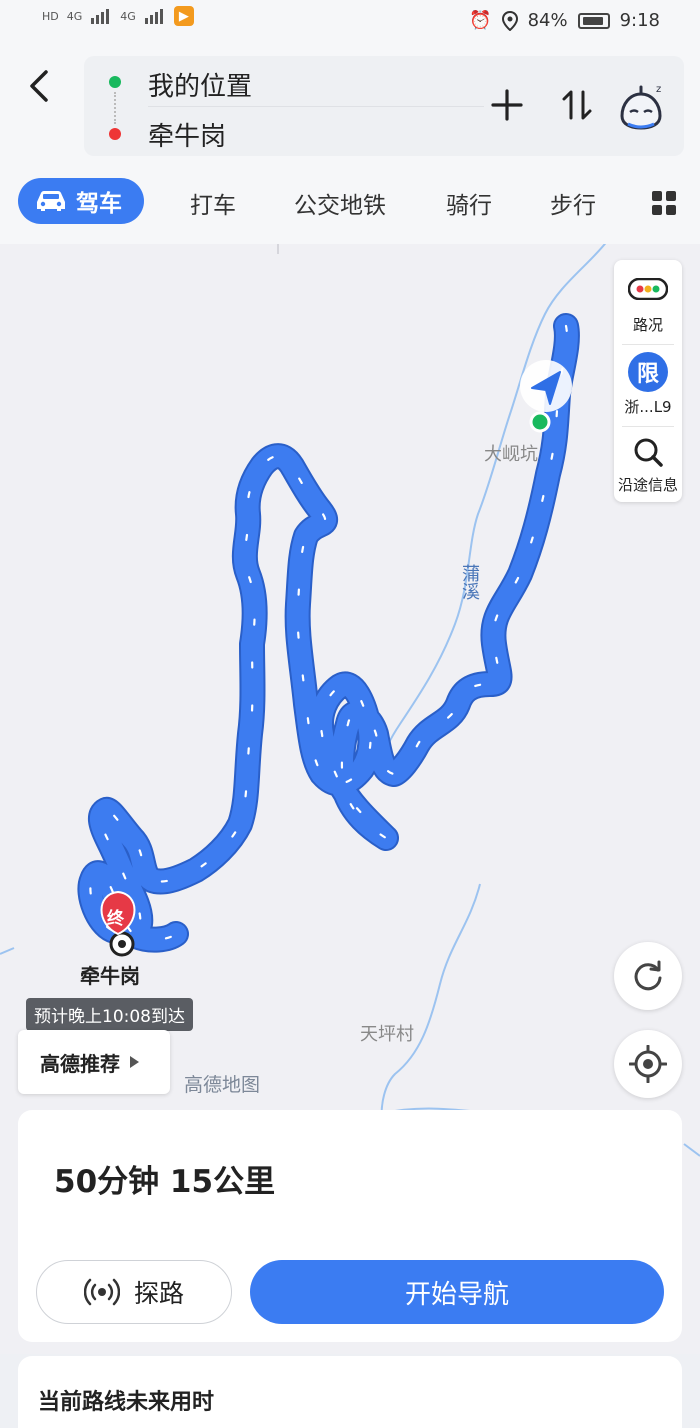 The image size is (700, 1428). What do you see at coordinates (507, 105) in the screenshot?
I see `add-waypoint-icon` at bounding box center [507, 105].